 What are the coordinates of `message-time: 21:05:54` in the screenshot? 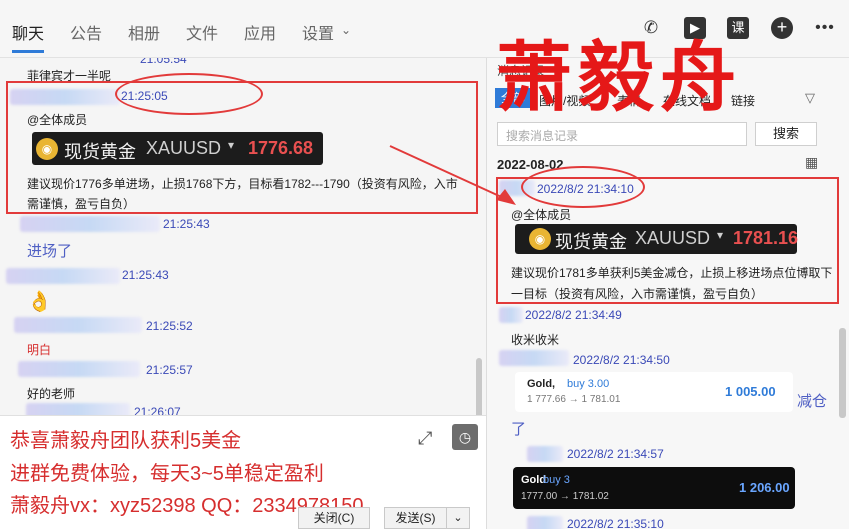 It's located at (163, 62).